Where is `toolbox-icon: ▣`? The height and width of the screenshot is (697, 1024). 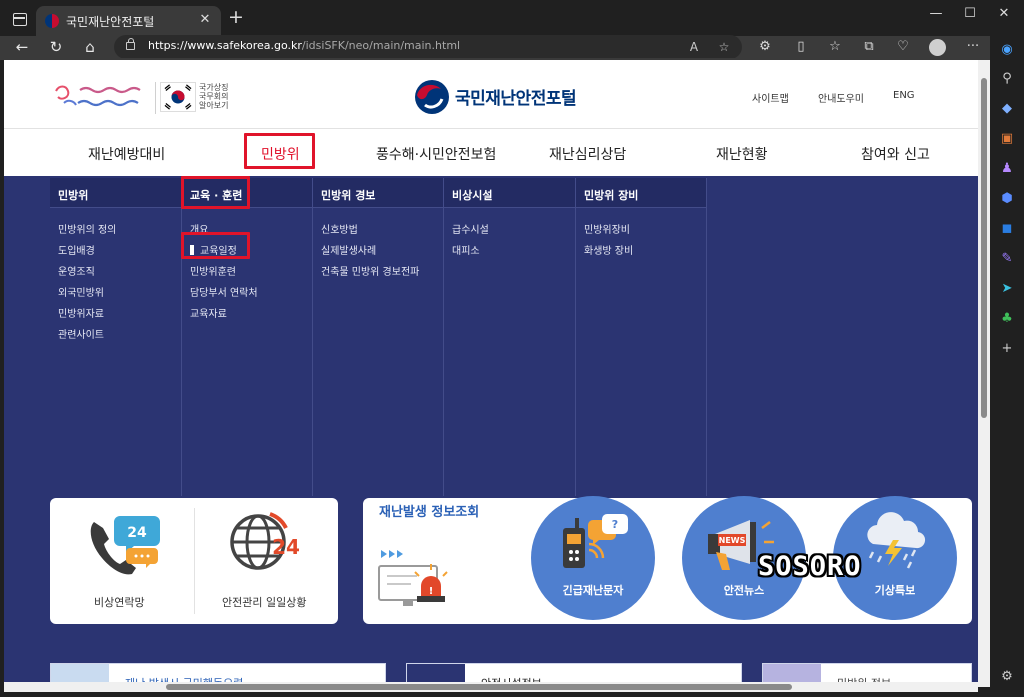
toolbox-icon: ▣ is located at coordinates (1007, 139).